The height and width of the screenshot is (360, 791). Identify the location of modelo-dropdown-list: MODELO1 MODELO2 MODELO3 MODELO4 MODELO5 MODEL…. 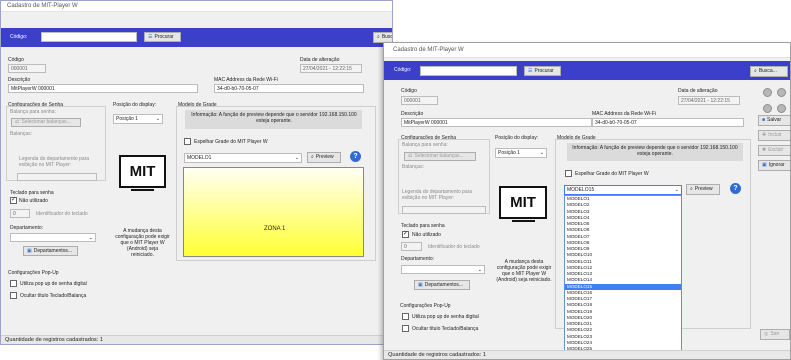
(623, 277).